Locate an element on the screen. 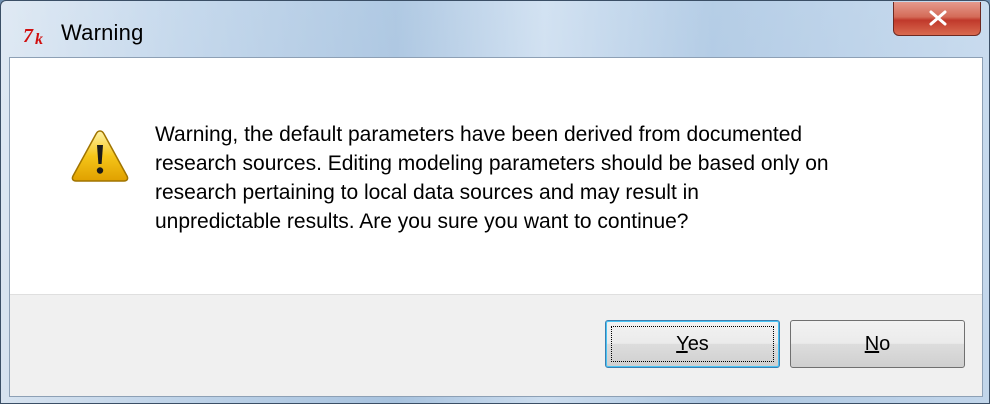  no-label-rest: o is located at coordinates (885, 344).